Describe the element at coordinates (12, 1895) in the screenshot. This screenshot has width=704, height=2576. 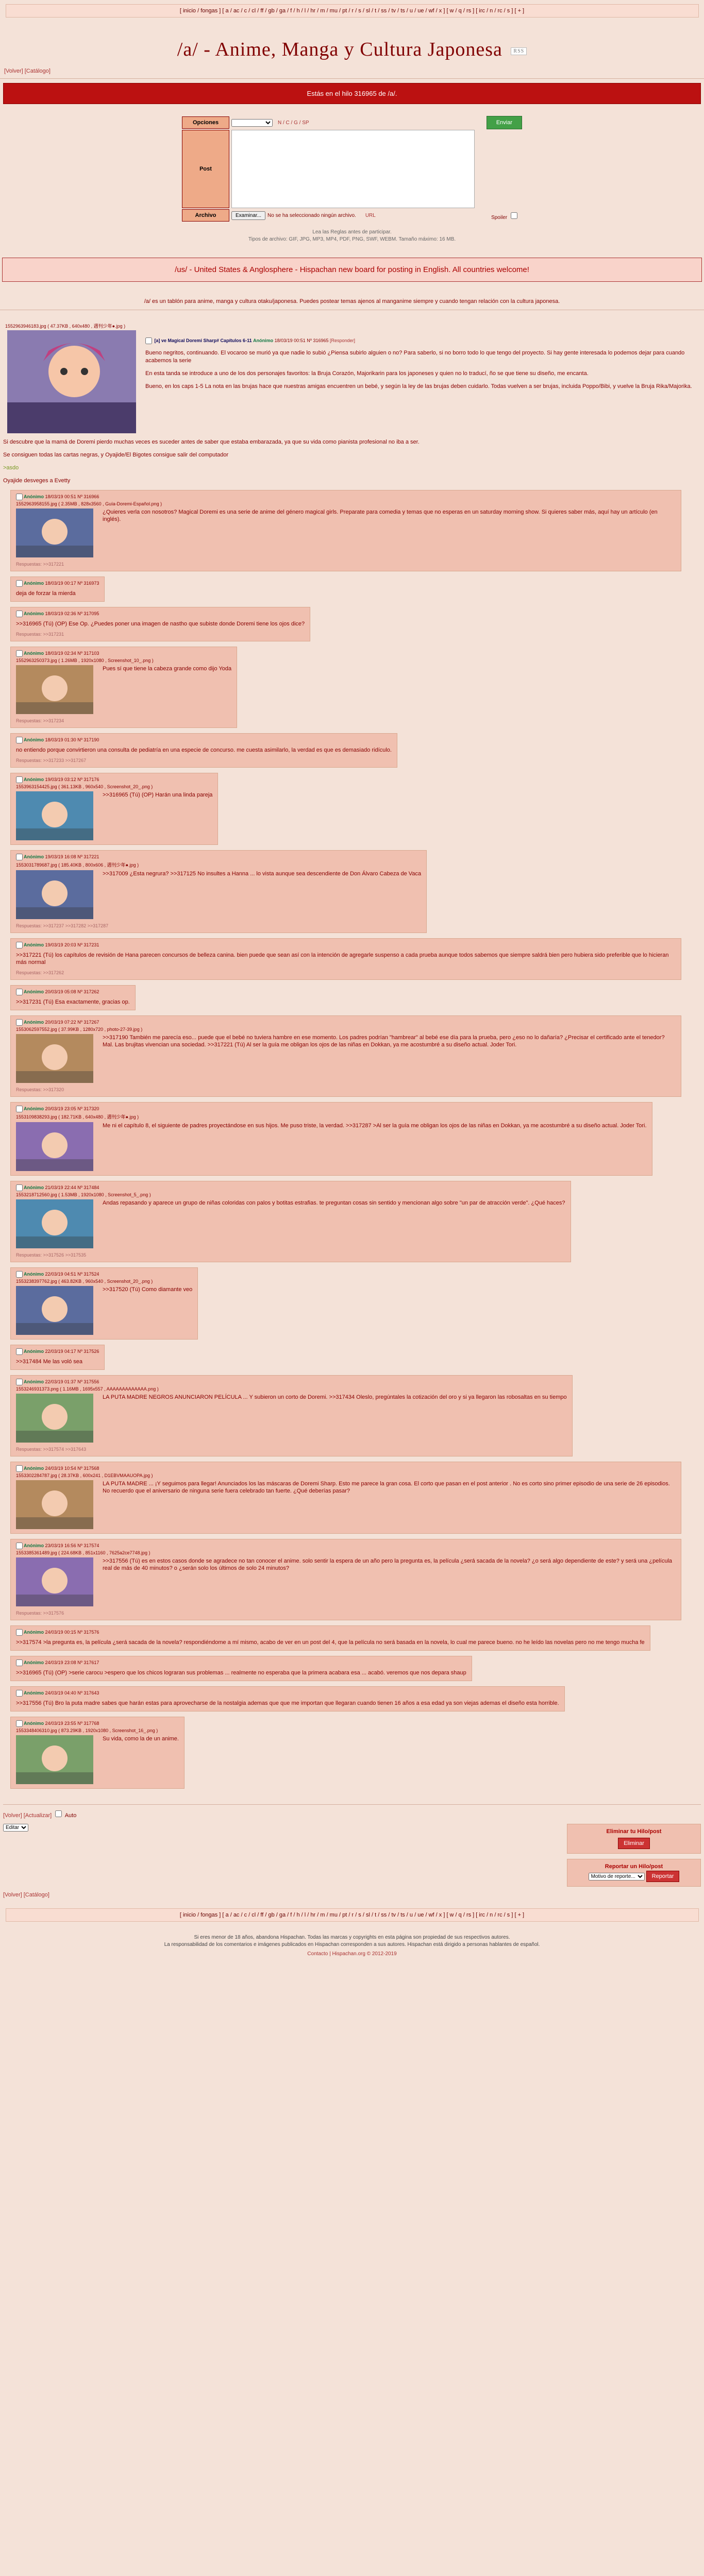
I see `bottom-back-link-2: [Volver]` at that location.